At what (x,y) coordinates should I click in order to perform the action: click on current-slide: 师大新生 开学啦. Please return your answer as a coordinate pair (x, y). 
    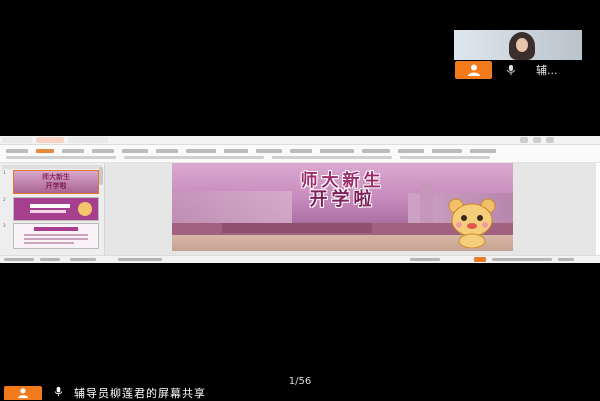
    Looking at the image, I should click on (342, 207).